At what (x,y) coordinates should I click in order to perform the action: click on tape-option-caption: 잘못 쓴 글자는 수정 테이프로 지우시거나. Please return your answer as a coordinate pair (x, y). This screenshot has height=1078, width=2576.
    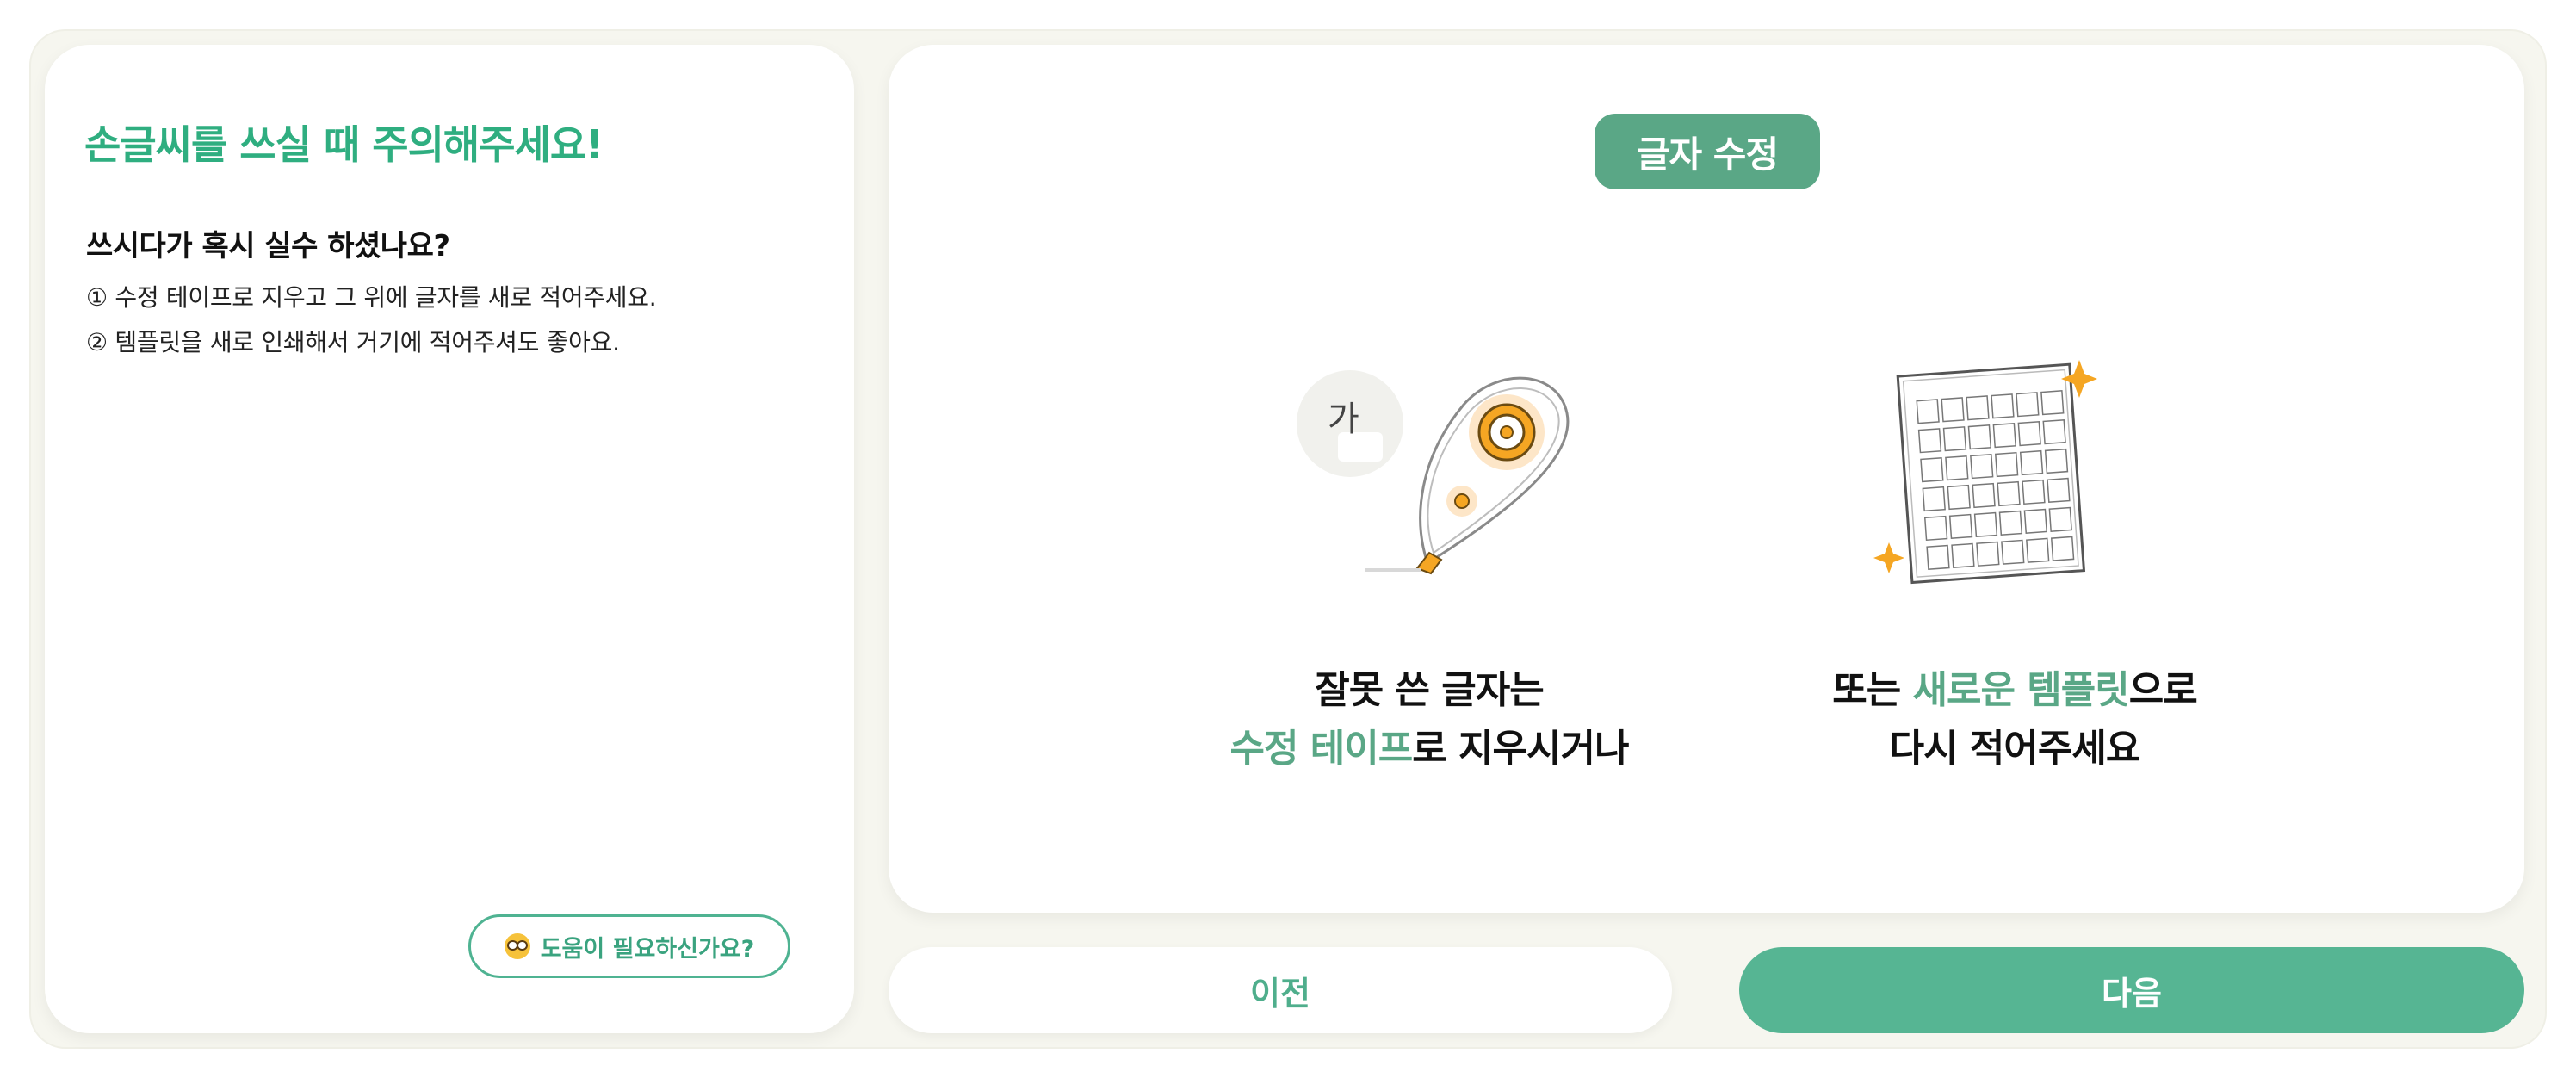
    Looking at the image, I should click on (1429, 719).